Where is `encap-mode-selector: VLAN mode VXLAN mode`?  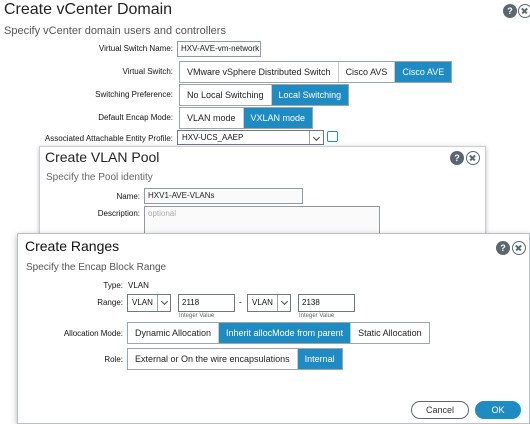 encap-mode-selector: VLAN mode VXLAN mode is located at coordinates (246, 118).